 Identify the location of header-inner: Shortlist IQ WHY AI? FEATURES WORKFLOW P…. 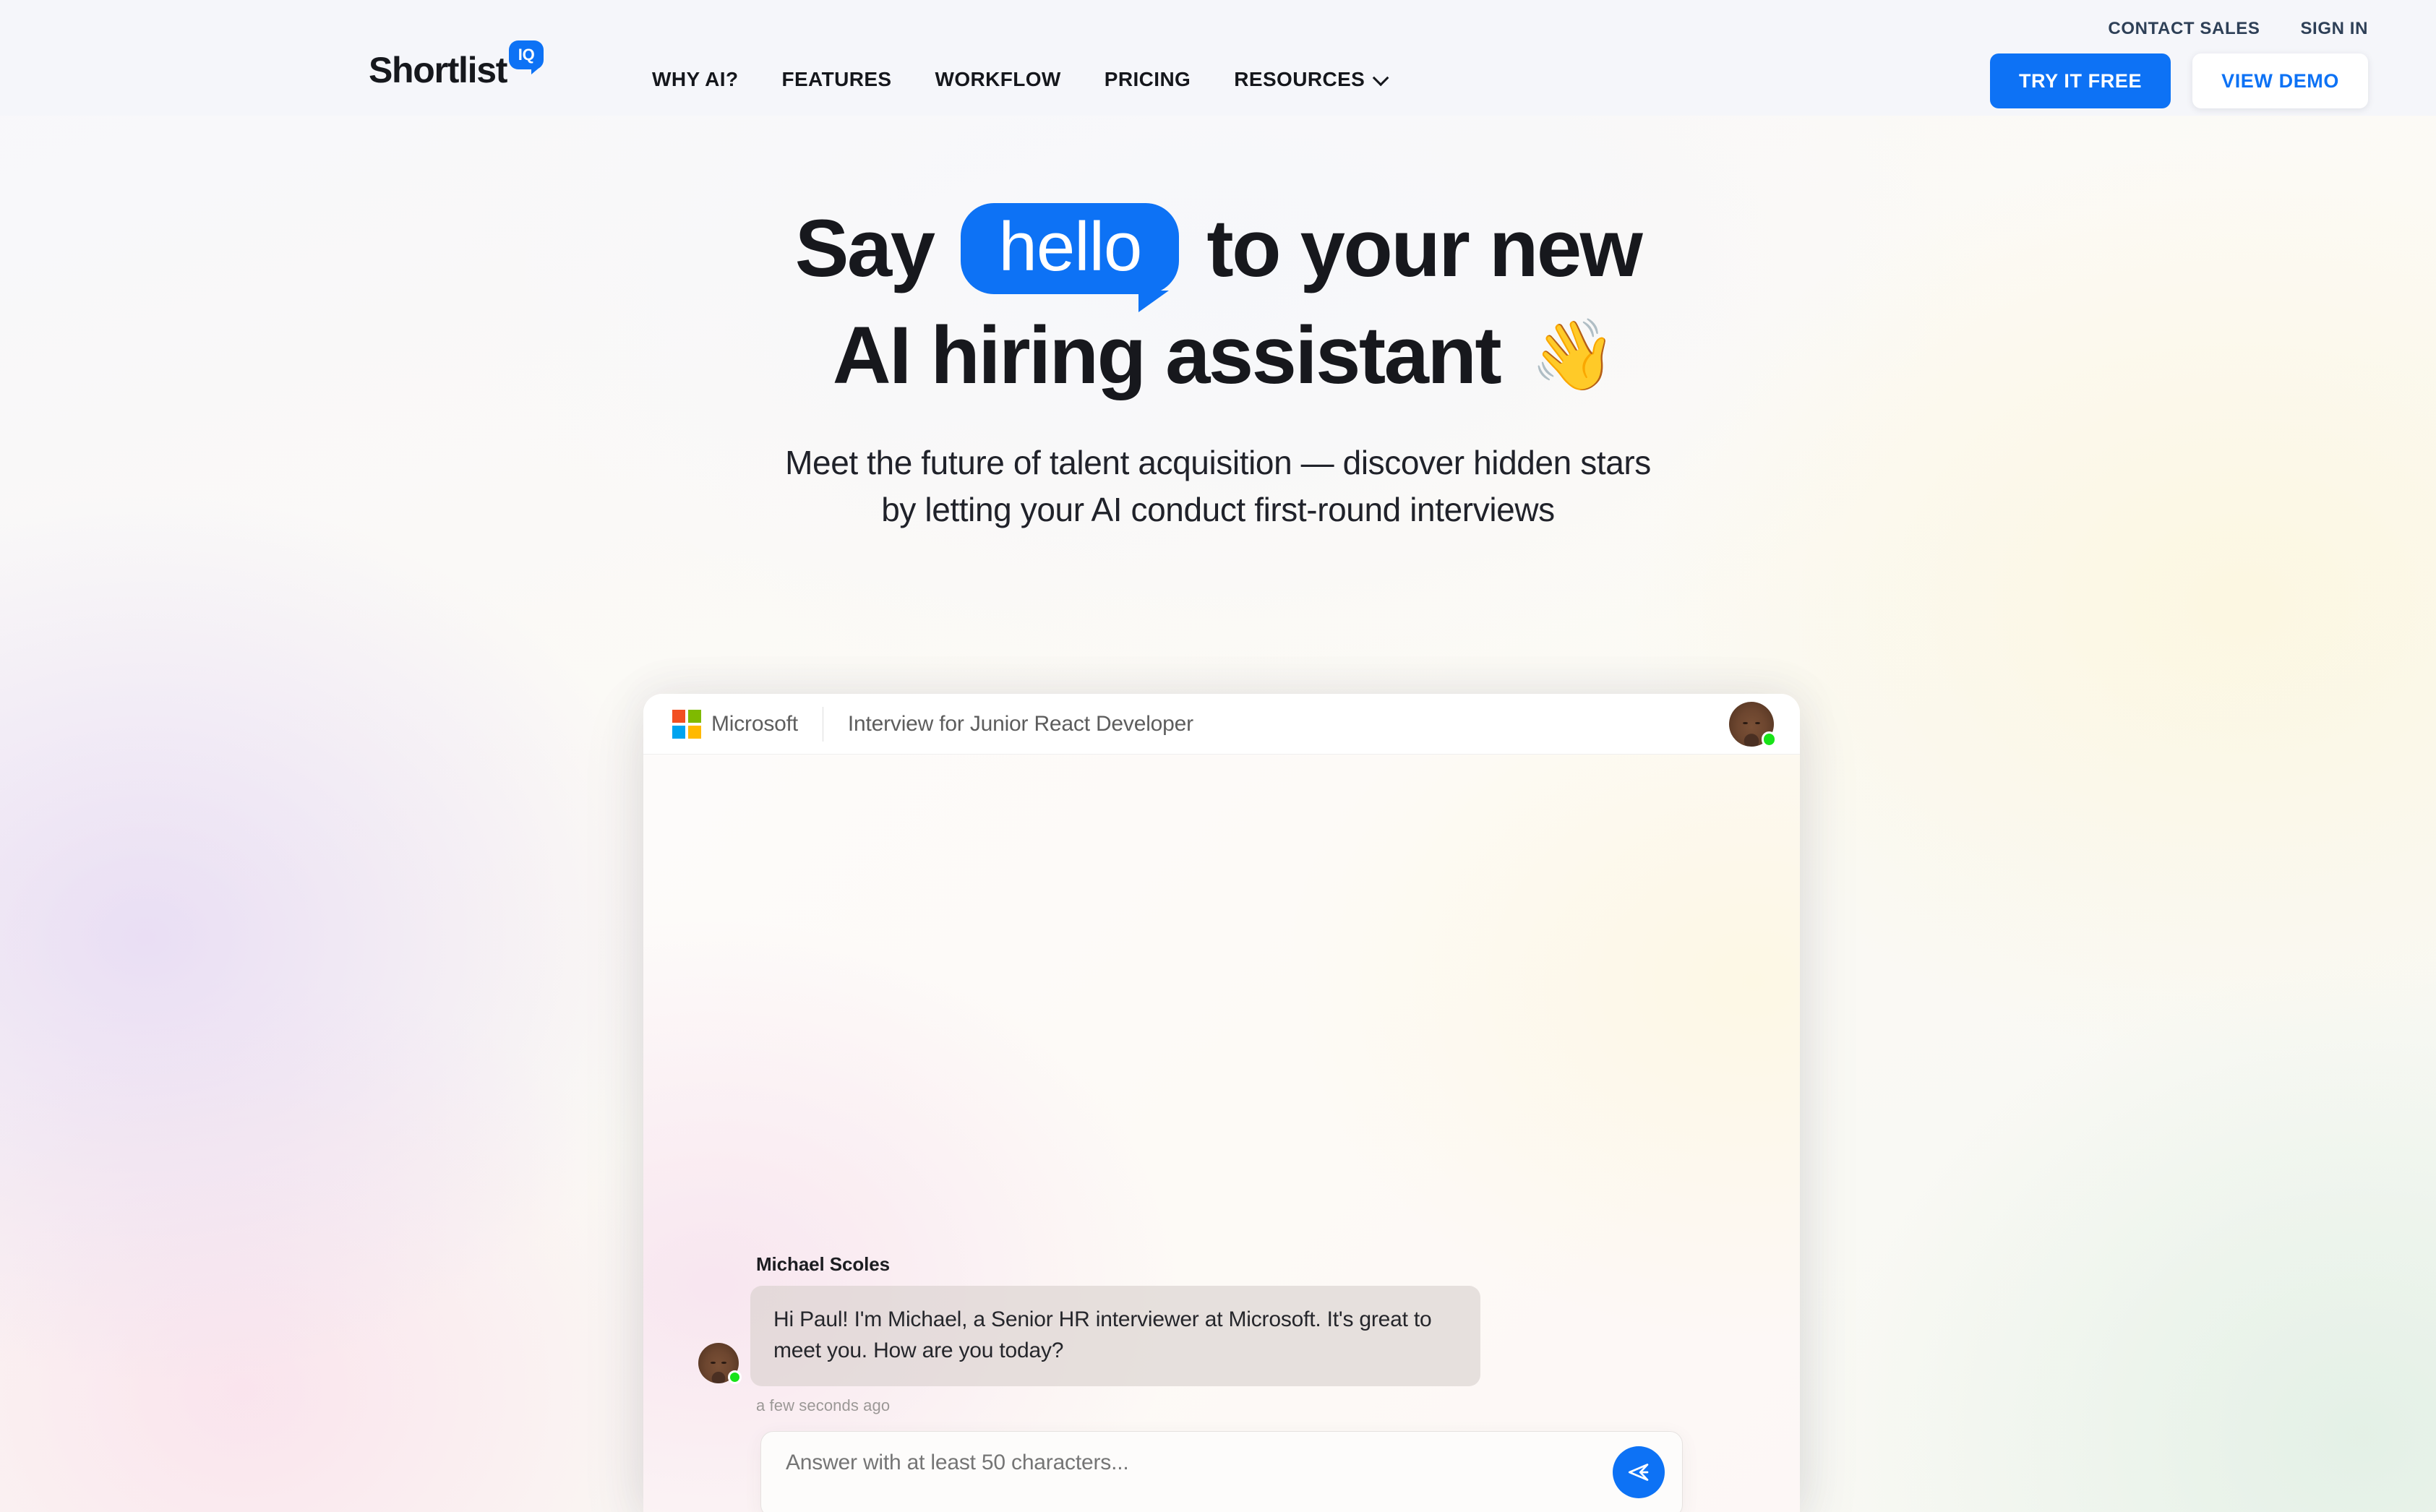
(1218, 58).